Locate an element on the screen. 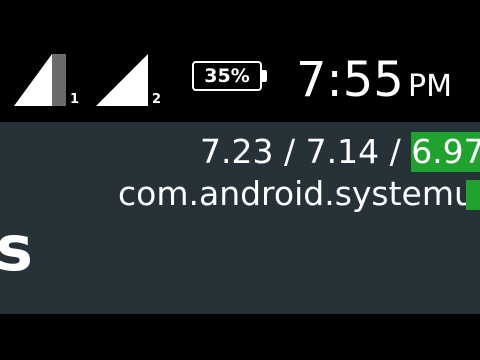  battery-tip is located at coordinates (264, 76).